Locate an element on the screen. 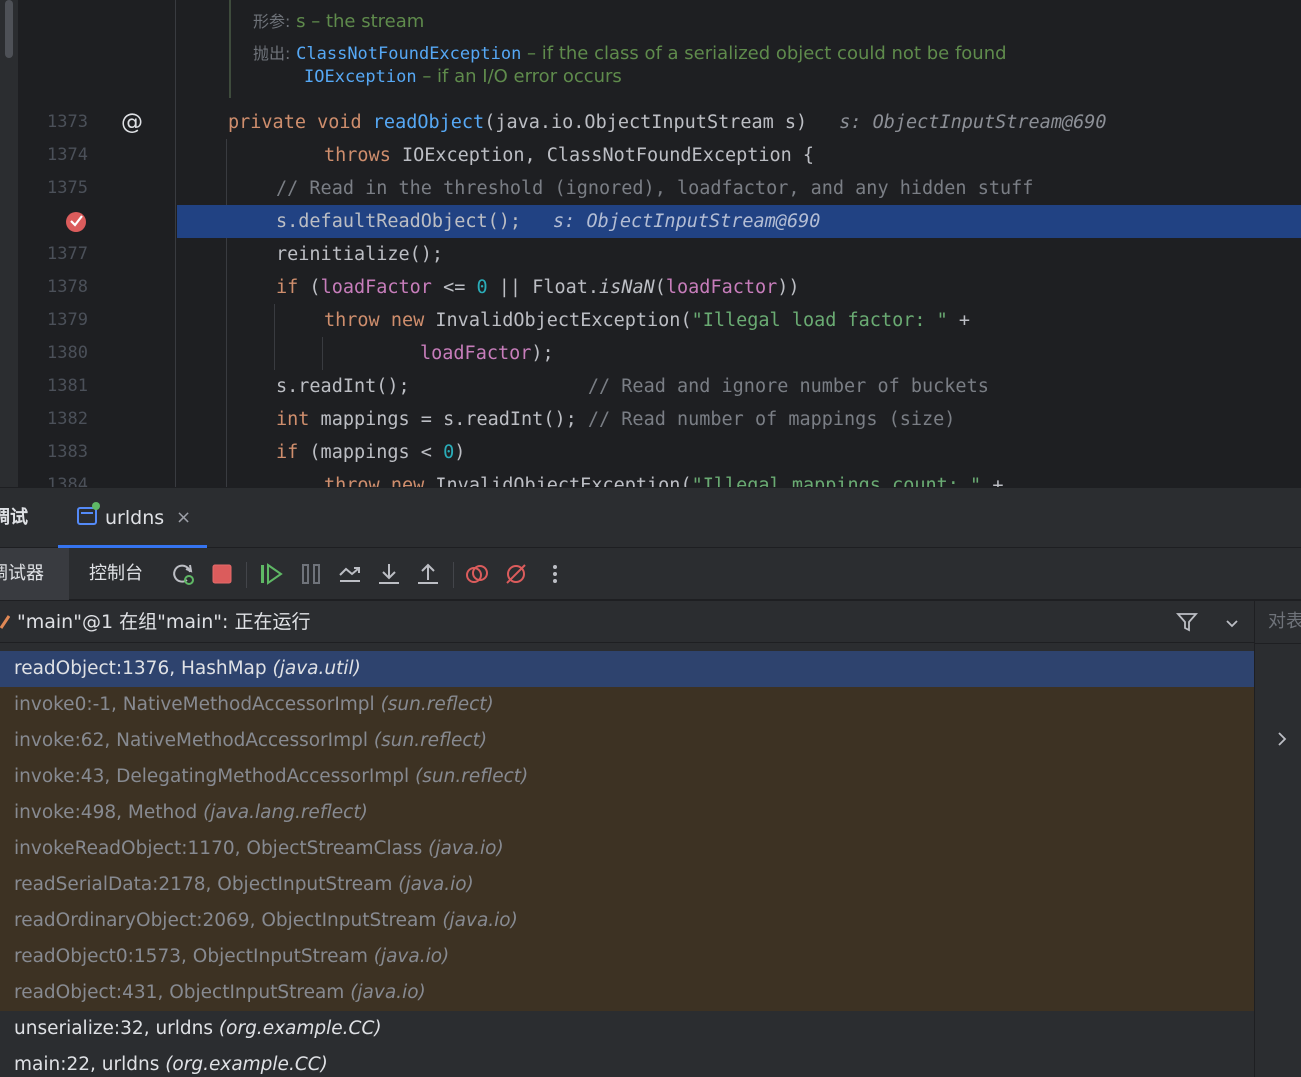 The width and height of the screenshot is (1301, 1077). frame-method: invoke:43, DelegatingMethodAccessorImpl is located at coordinates (215, 776).